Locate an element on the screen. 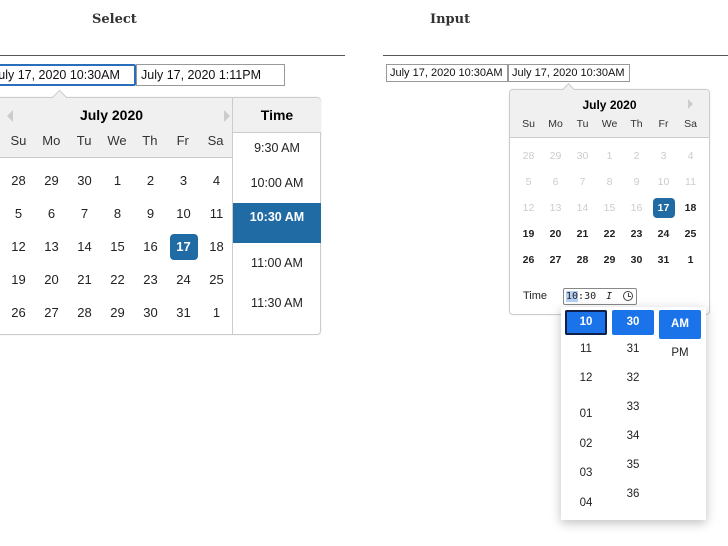 This screenshot has height=546, width=728. input-end-datetime-input: July 17, 2020 10:30AM is located at coordinates (569, 73).